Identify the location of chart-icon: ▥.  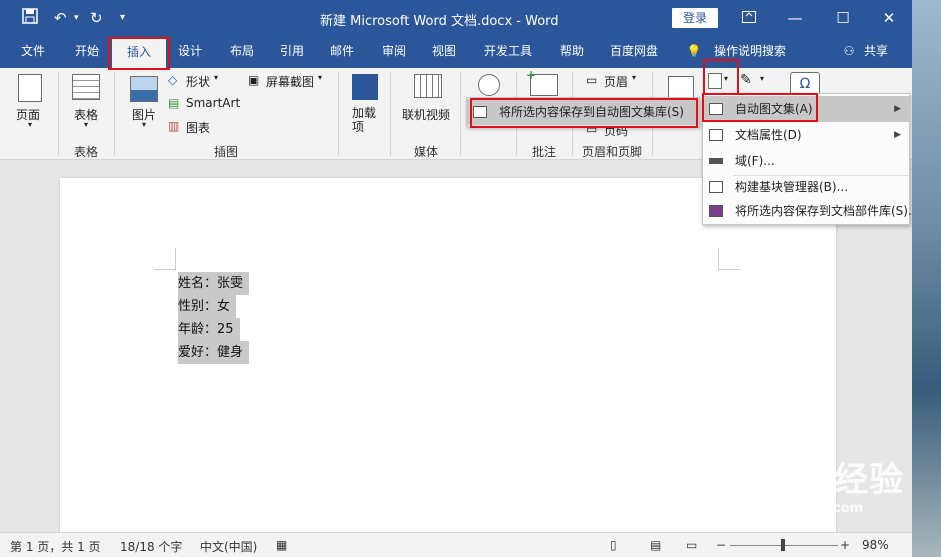
(174, 126).